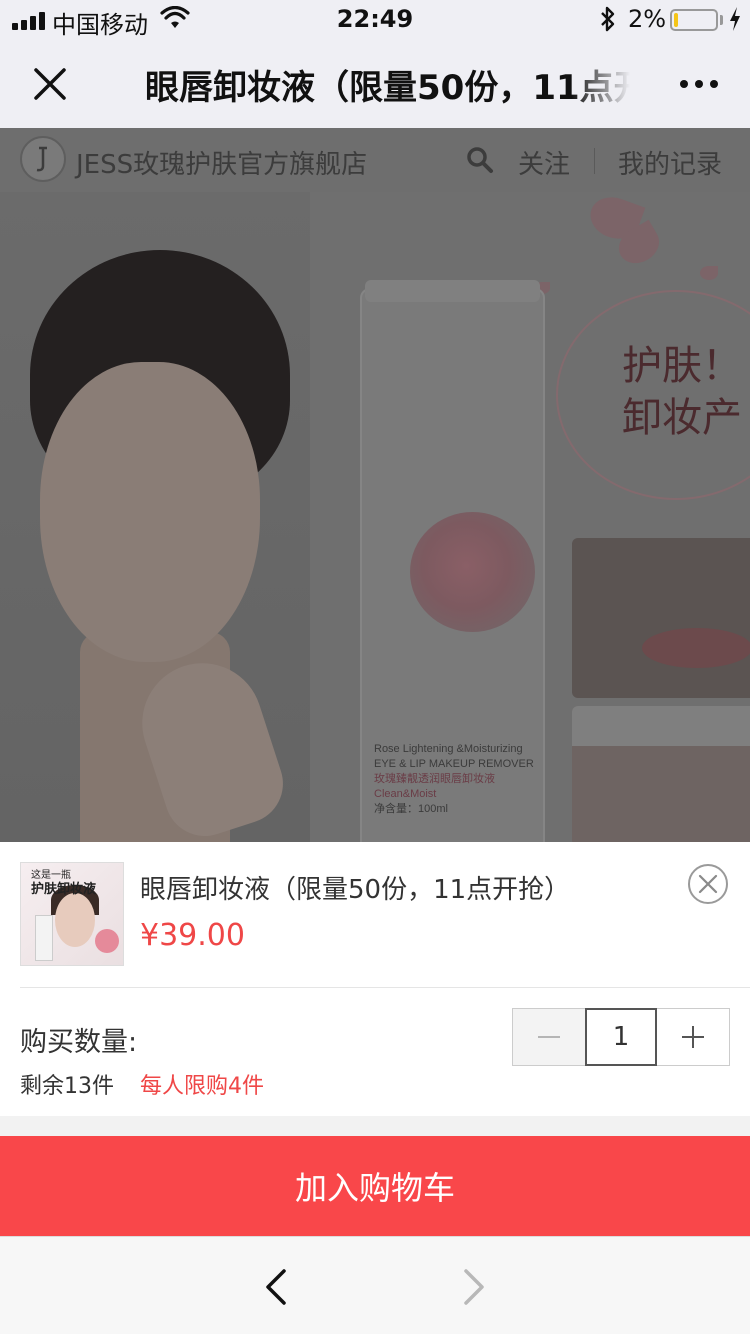 This screenshot has width=750, height=1334. What do you see at coordinates (64, 889) in the screenshot?
I see `thumbnail-caption-line: 护肤卸妆液` at bounding box center [64, 889].